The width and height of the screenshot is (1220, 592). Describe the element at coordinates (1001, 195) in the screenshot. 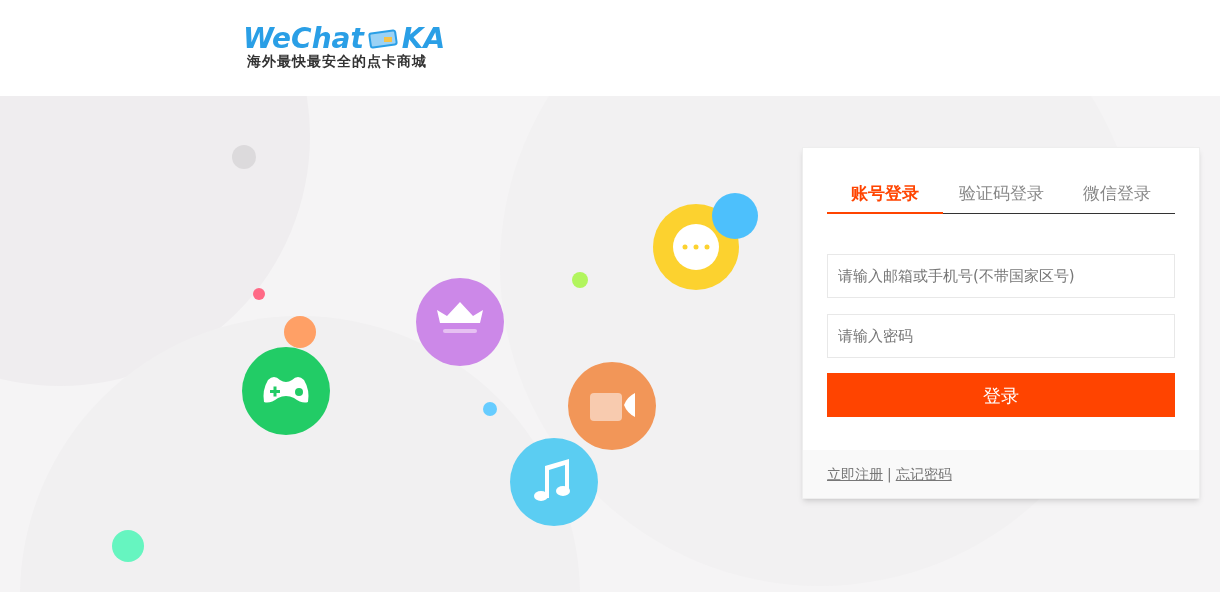

I see `login-tab: 验证码登录` at that location.